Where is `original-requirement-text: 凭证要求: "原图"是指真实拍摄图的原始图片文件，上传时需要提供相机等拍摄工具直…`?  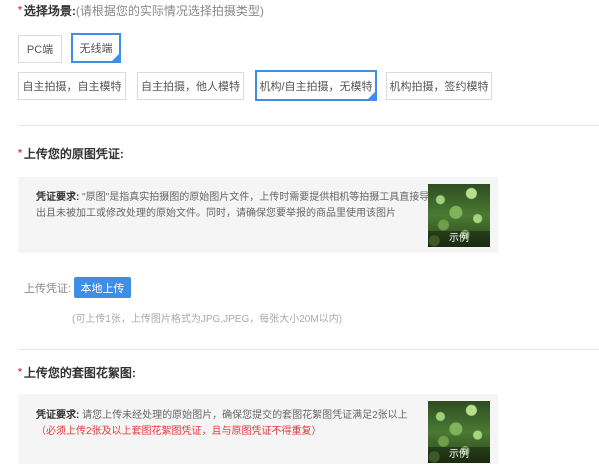 original-requirement-text: 凭证要求: "原图"是指真实拍摄图的原始图片文件，上传时需要提供相机等拍摄工具直… is located at coordinates (233, 205).